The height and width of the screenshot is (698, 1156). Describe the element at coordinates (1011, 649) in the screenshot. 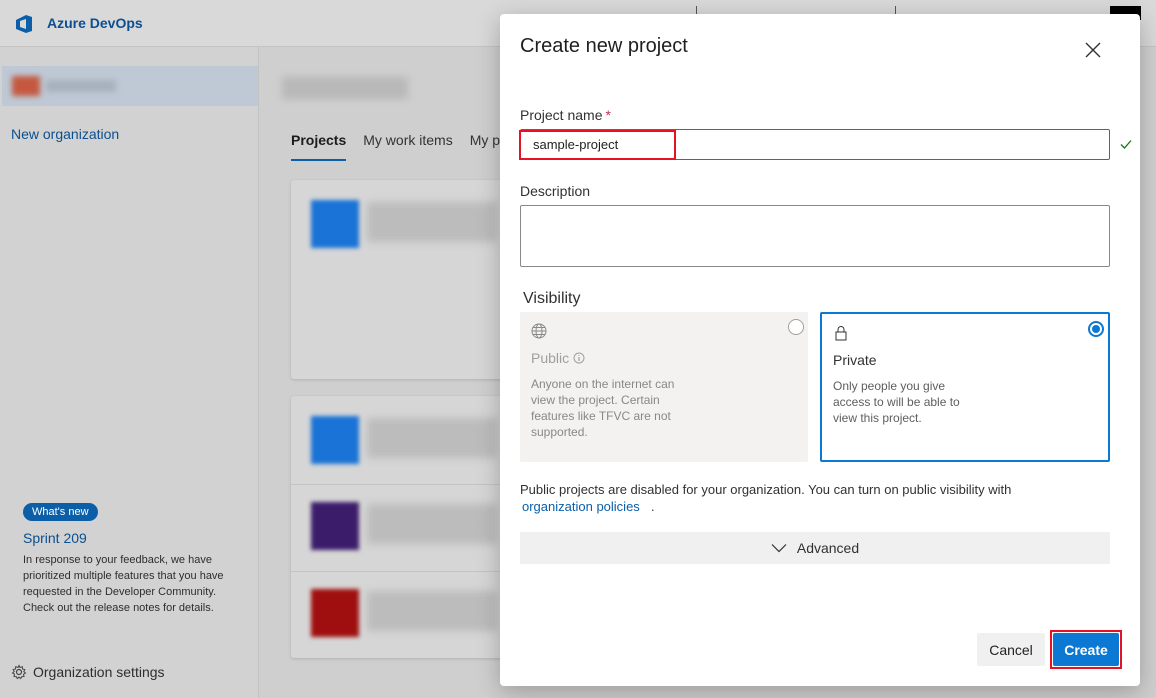

I see `cancel-button: Cancel` at that location.